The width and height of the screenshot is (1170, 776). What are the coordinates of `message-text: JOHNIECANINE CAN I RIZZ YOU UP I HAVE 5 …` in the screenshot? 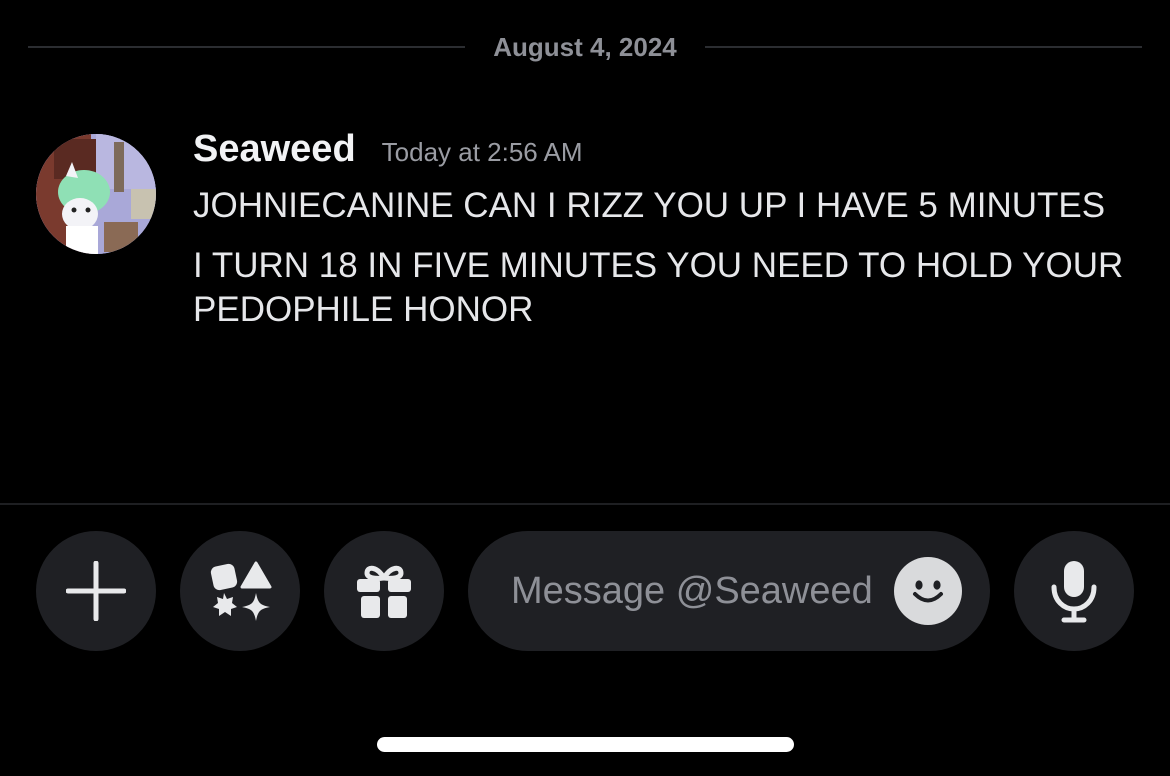 It's located at (649, 205).